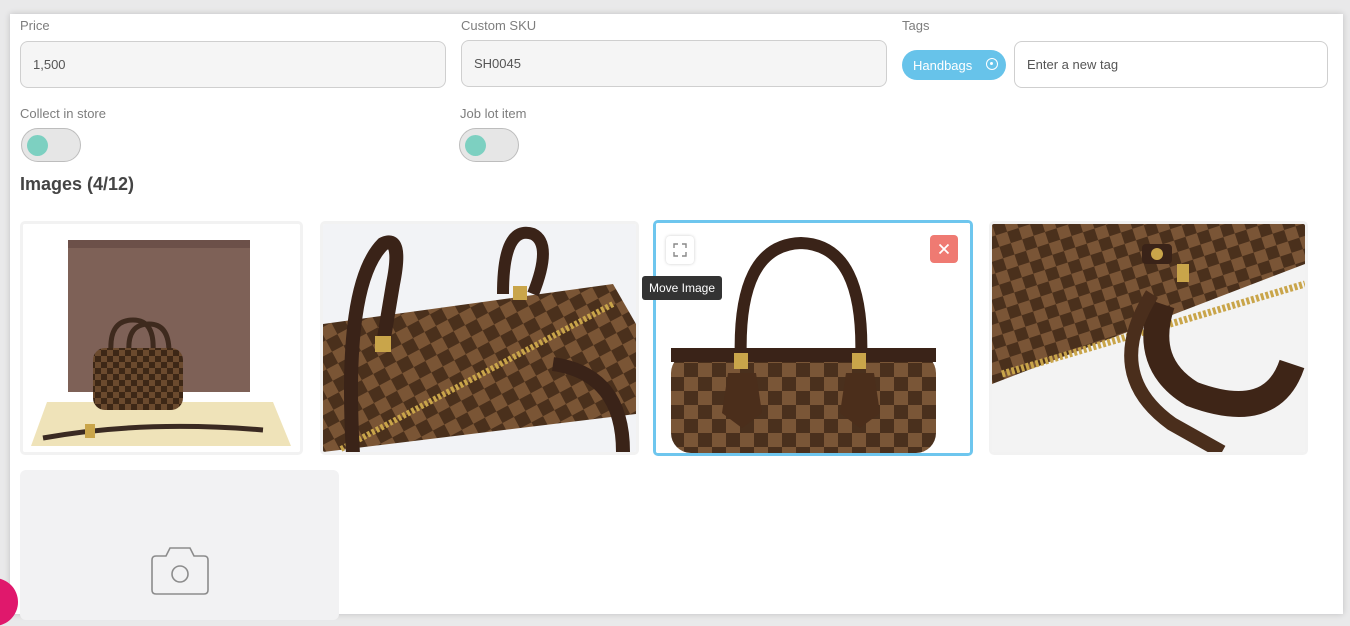  Describe the element at coordinates (682, 288) in the screenshot. I see `move-image-tooltip: Move Image` at that location.